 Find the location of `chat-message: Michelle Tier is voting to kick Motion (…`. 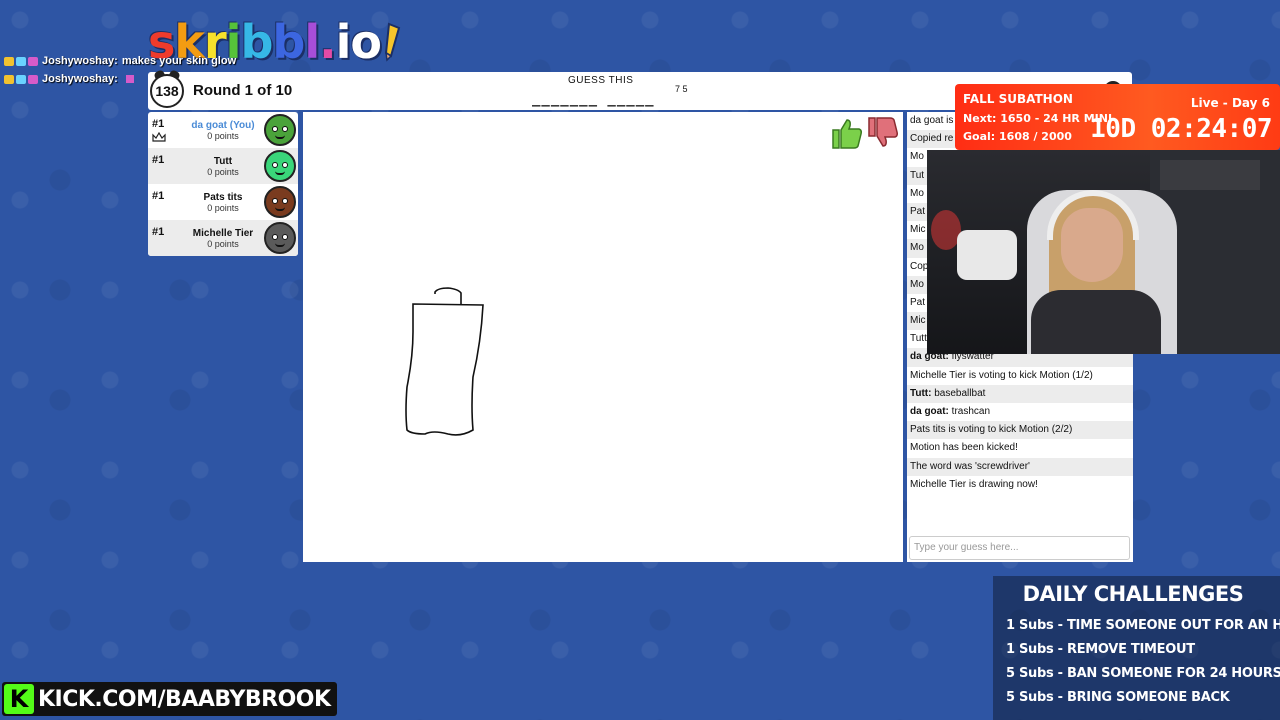

chat-message: Michelle Tier is voting to kick Motion (… is located at coordinates (1020, 376).